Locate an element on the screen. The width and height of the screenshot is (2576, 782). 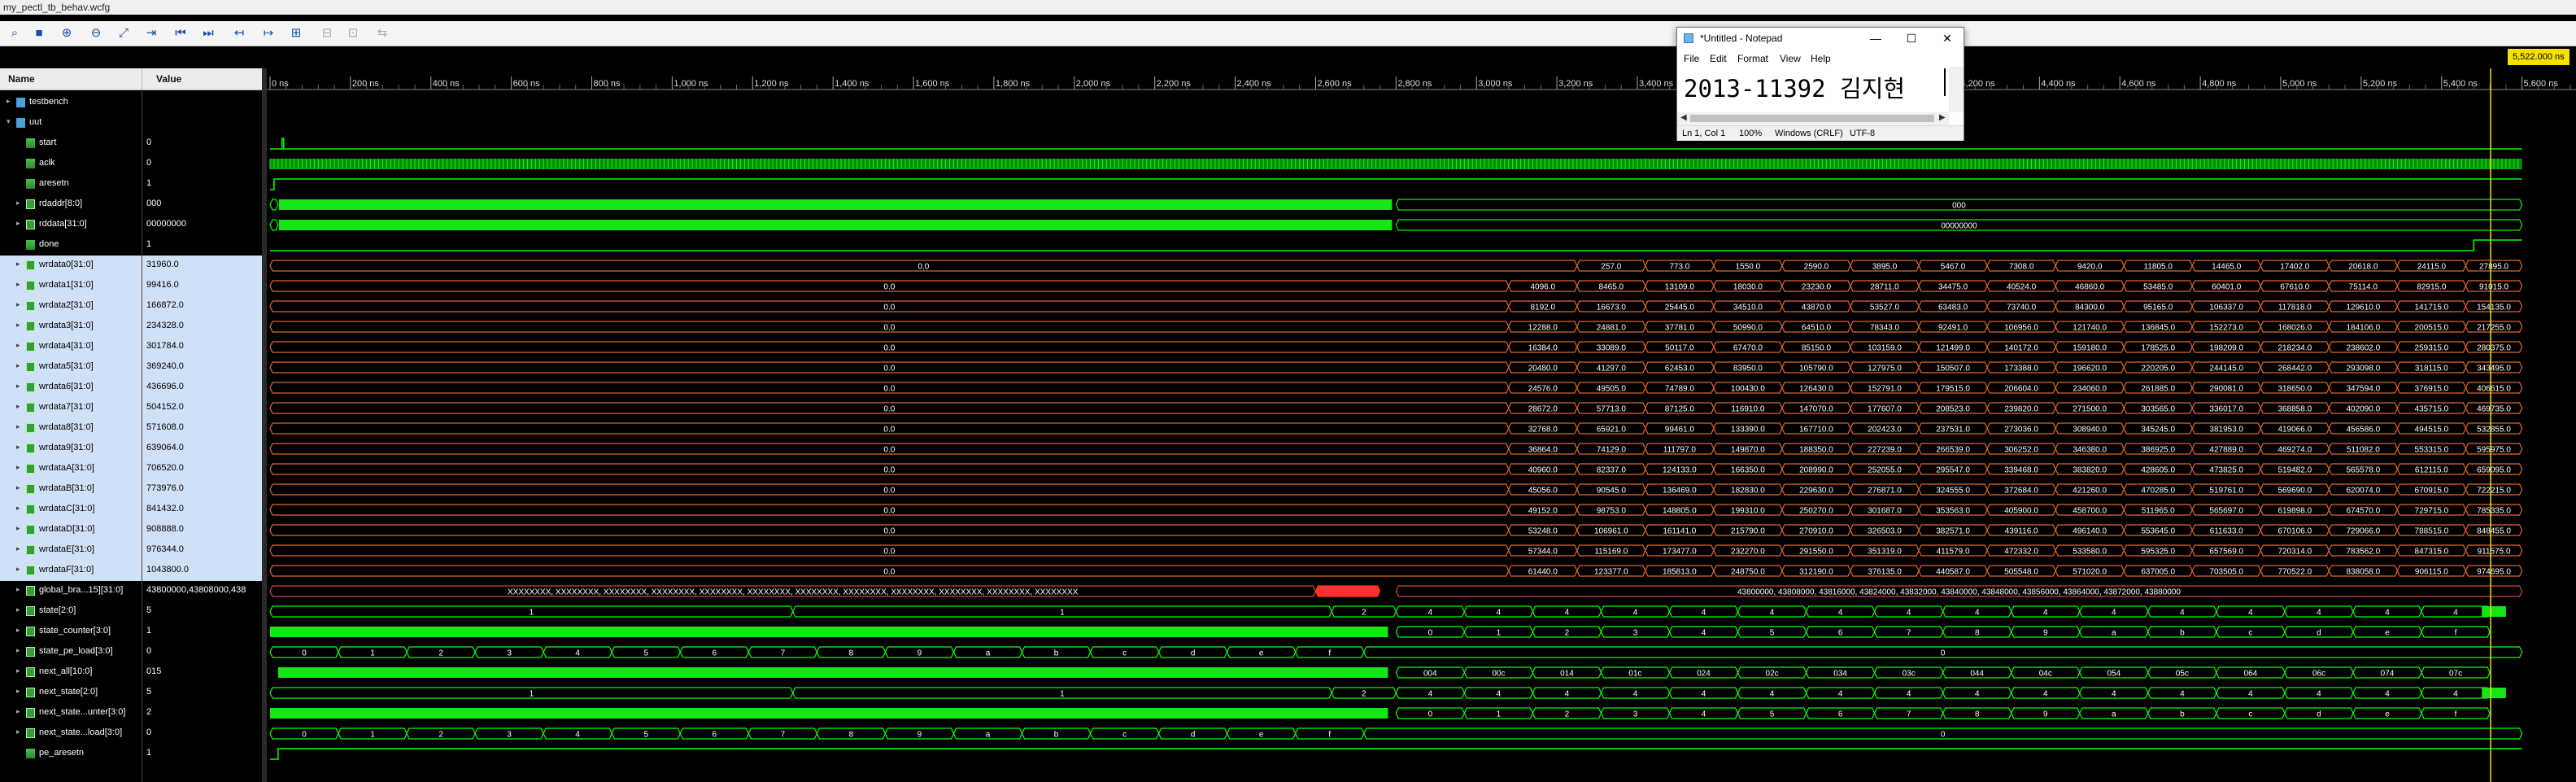
signal-row: ▸ next_state...load[3:0] 0 is located at coordinates (132, 734).